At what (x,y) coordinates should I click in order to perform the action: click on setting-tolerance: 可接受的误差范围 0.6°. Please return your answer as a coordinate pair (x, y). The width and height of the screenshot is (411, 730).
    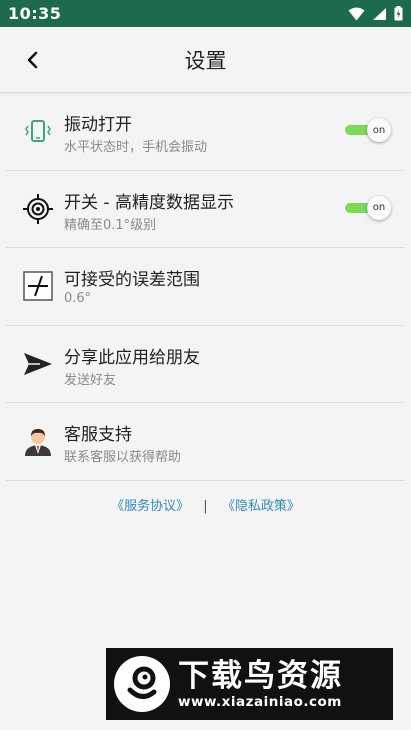
    Looking at the image, I should click on (205, 287).